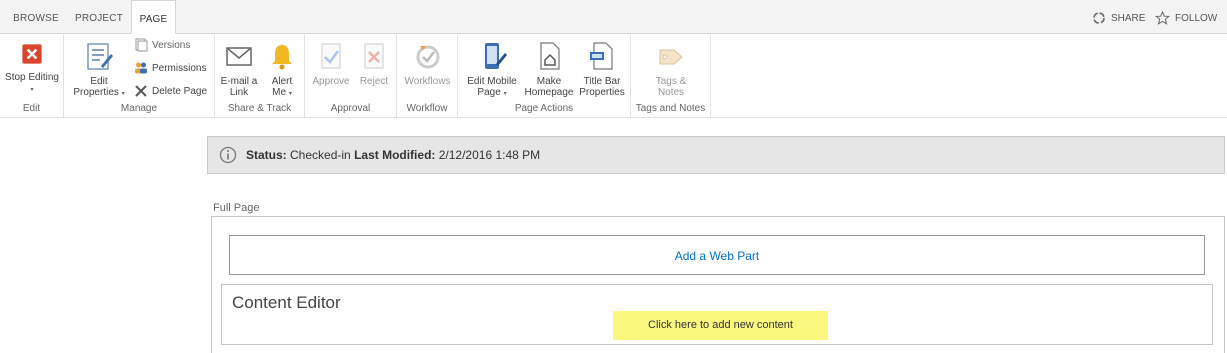 The height and width of the screenshot is (353, 1227). What do you see at coordinates (395, 155) in the screenshot?
I see `last-modified-label: Last Modified:` at bounding box center [395, 155].